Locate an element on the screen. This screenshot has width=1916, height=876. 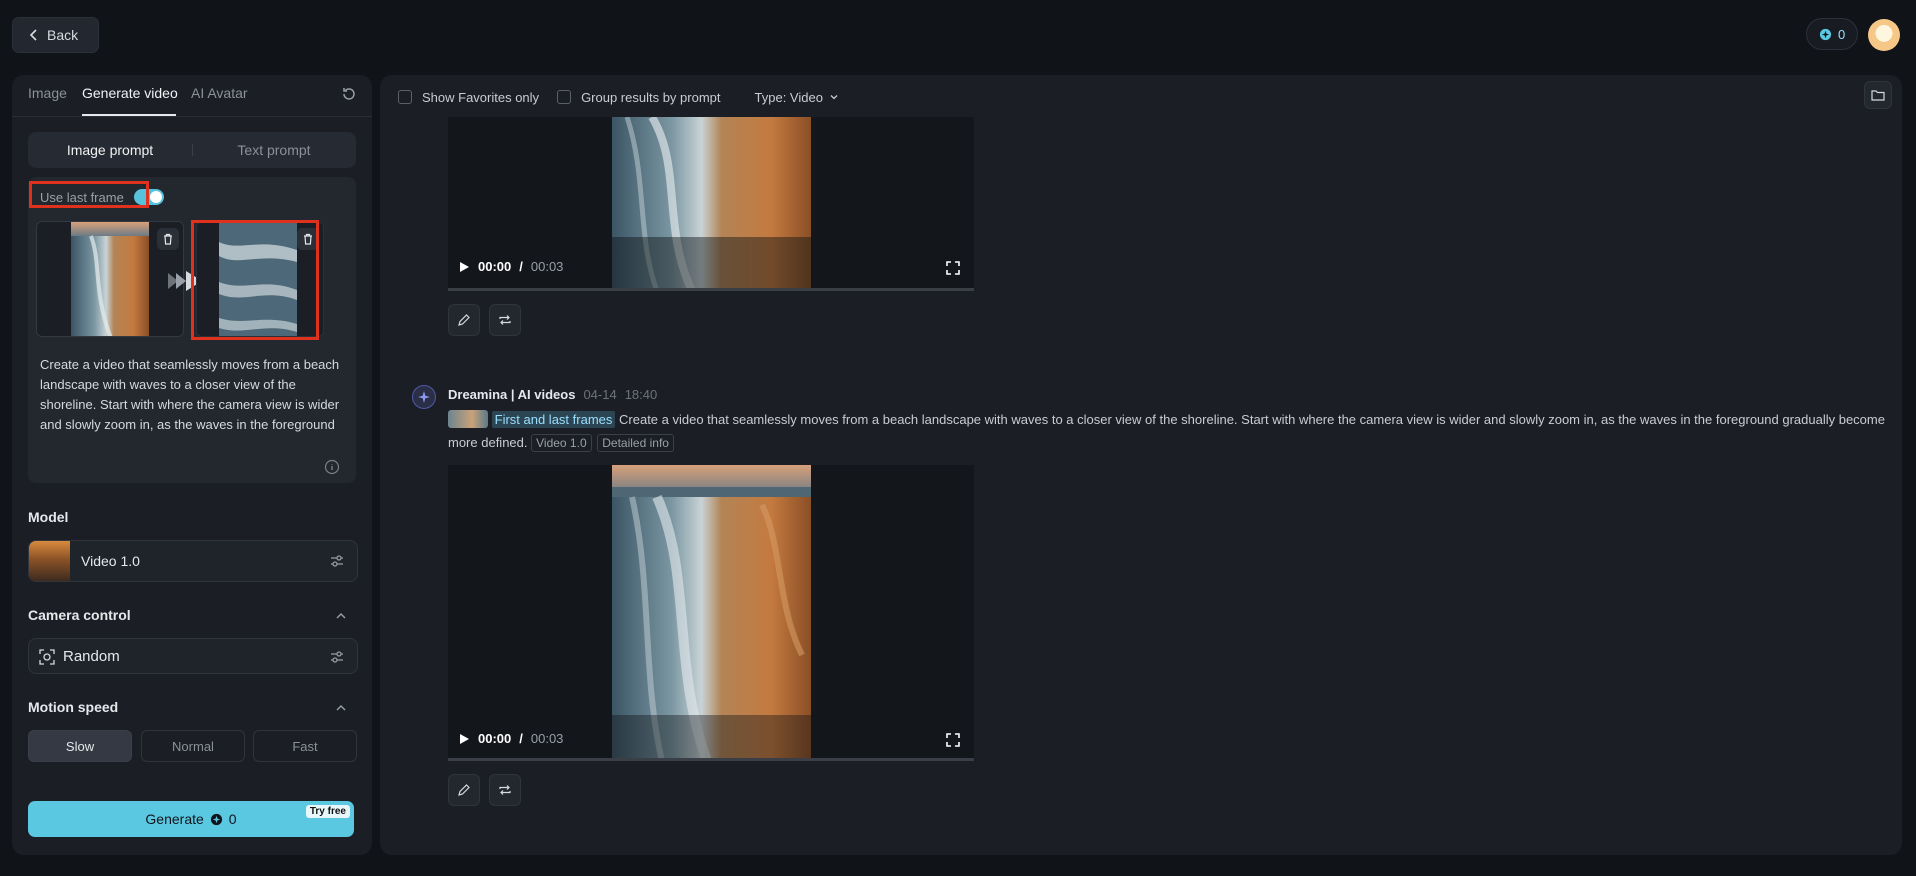
back-button: Back is located at coordinates (56, 35).